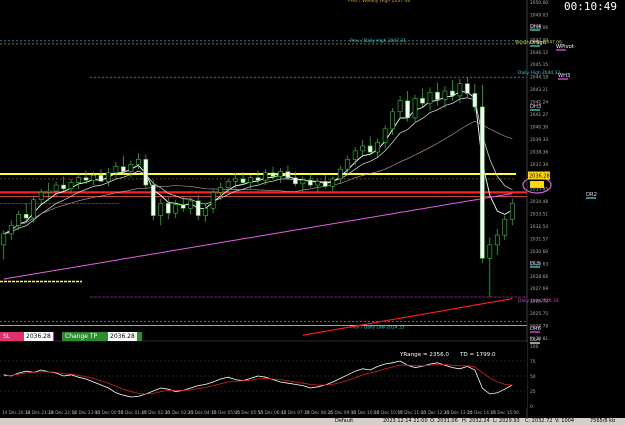 The width and height of the screenshot is (625, 425). What do you see at coordinates (539, 252) in the screenshot?
I see `price-tick-label: 2030.60` at bounding box center [539, 252].